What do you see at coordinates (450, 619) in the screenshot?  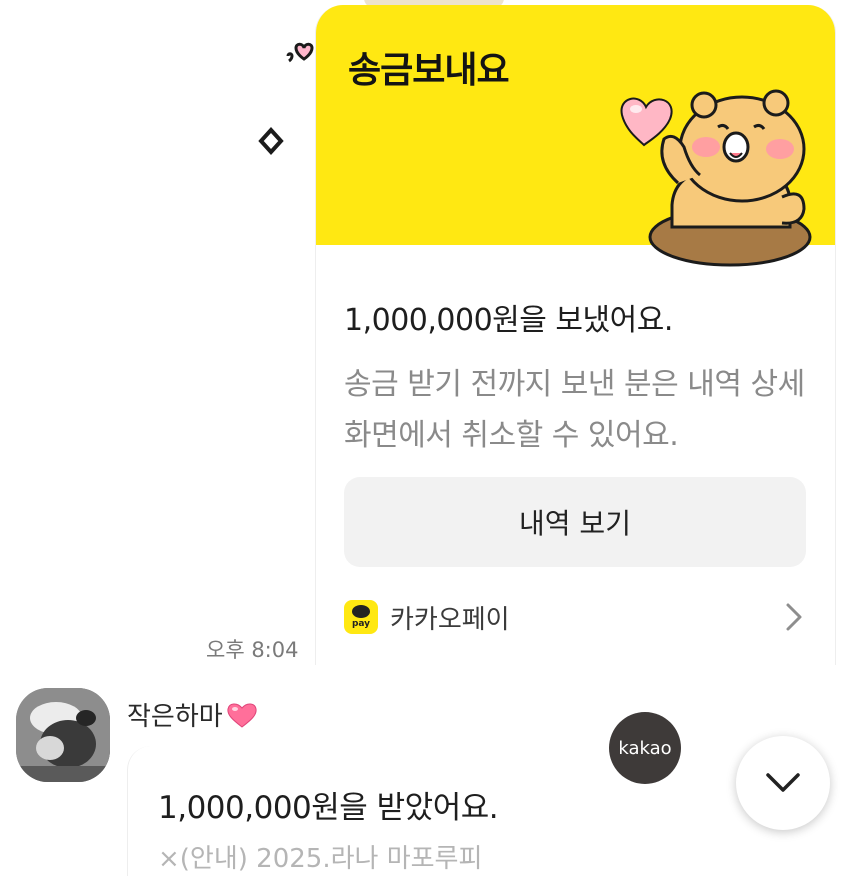 I see `brand-name: 카카오페이` at bounding box center [450, 619].